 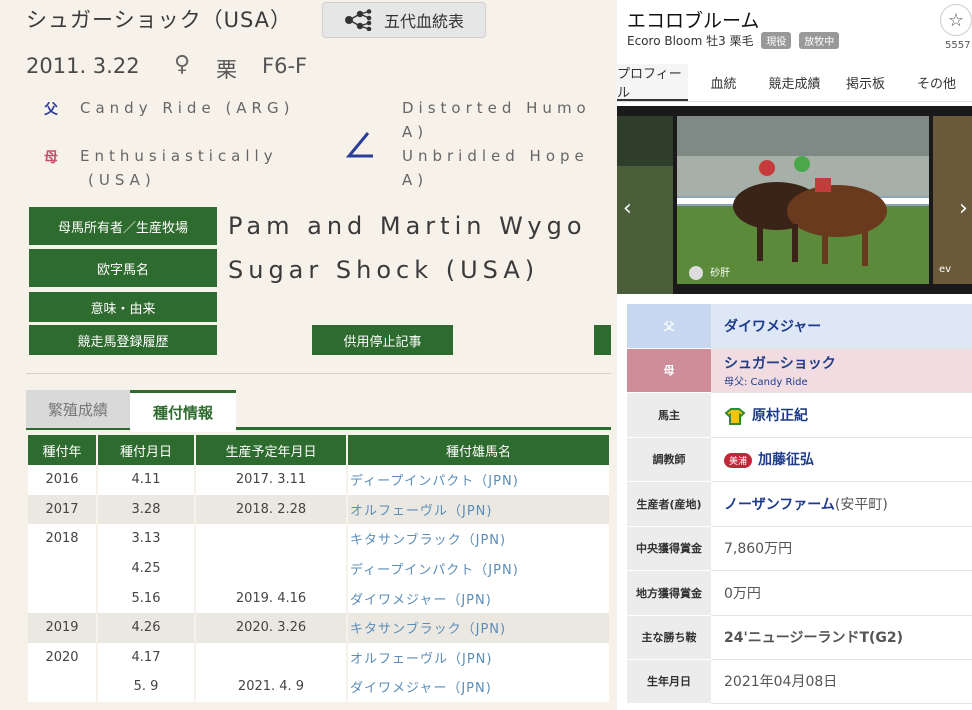 I want to click on owner-cell: 原村正紀, so click(x=841, y=415).